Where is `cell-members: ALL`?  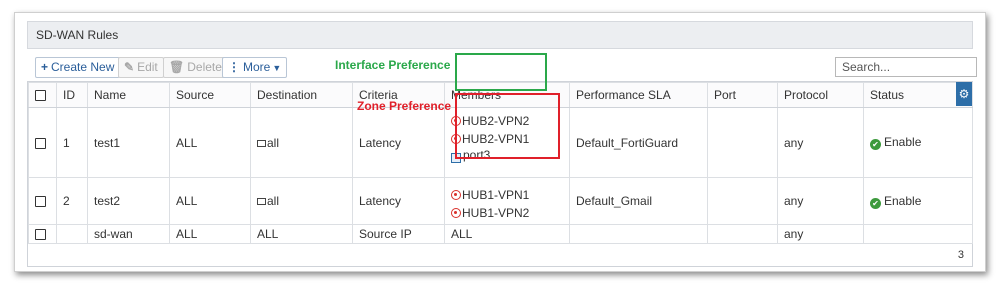 cell-members: ALL is located at coordinates (507, 234).